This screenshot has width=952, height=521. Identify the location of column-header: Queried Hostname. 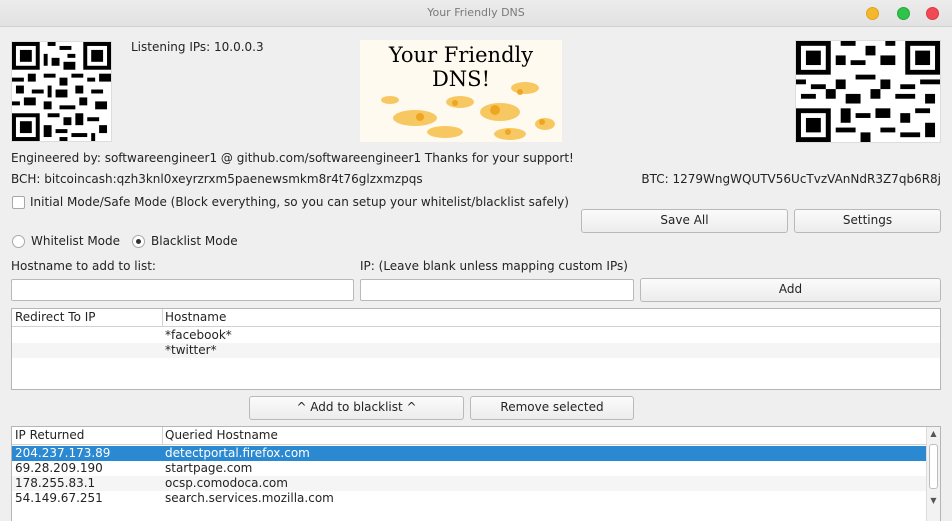
(221, 435).